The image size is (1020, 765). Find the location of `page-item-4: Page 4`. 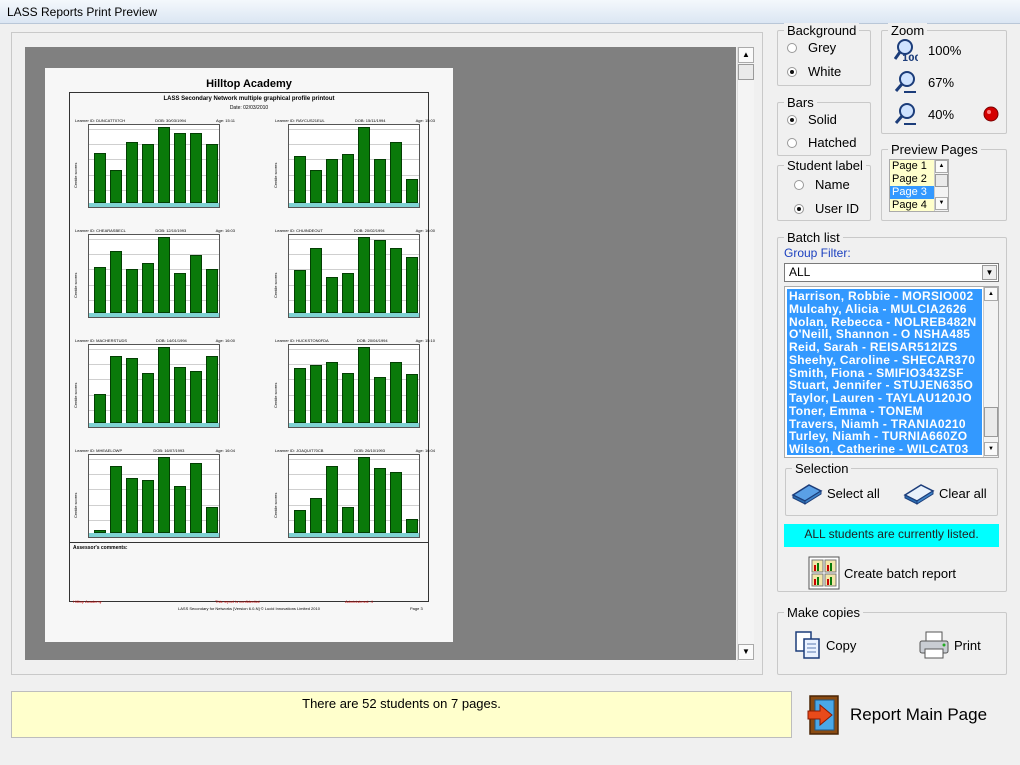

page-item-4: Page 4 is located at coordinates (912, 205).